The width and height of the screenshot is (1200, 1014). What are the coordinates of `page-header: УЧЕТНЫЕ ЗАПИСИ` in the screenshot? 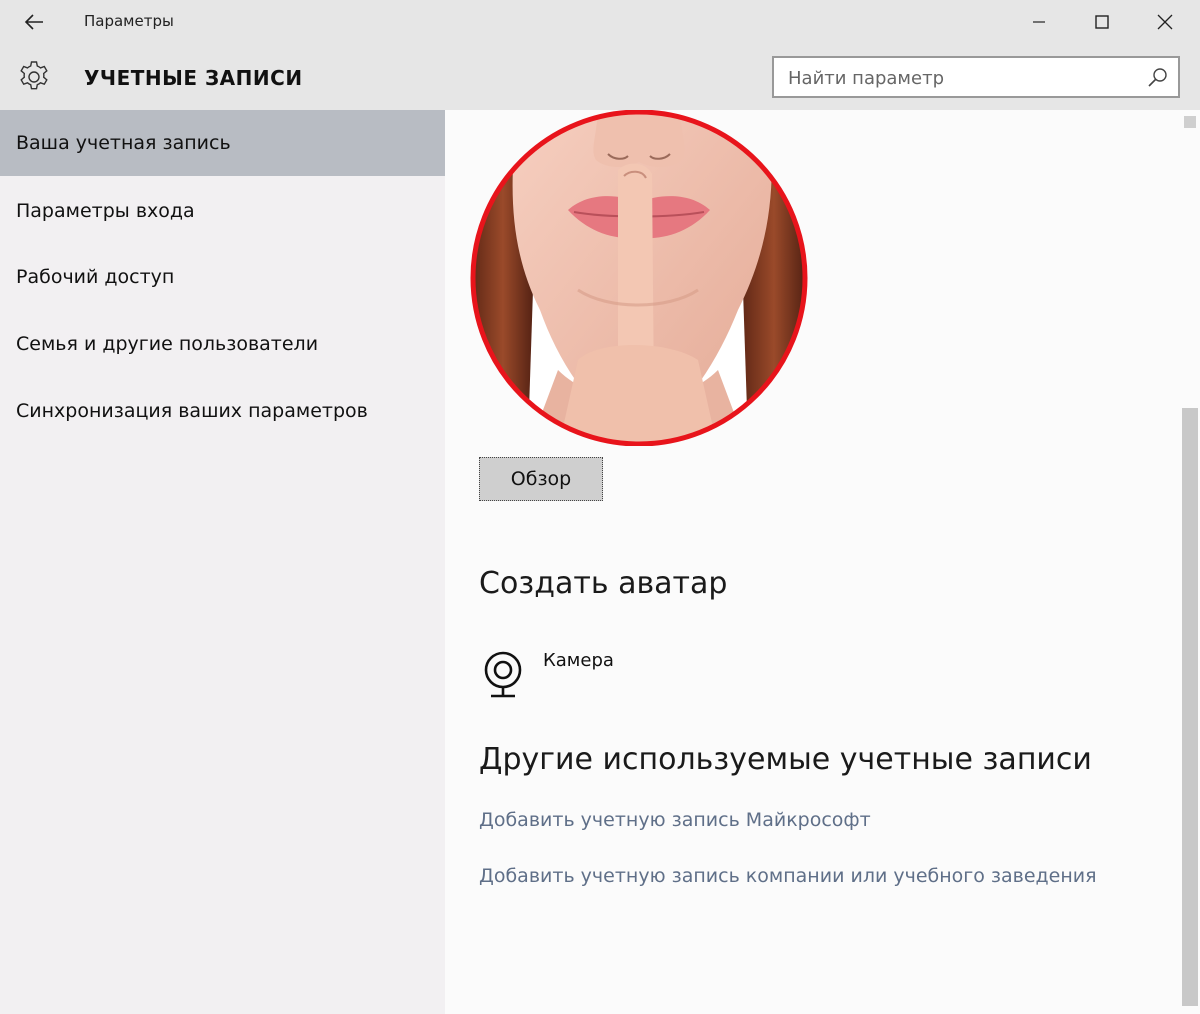 It's located at (600, 77).